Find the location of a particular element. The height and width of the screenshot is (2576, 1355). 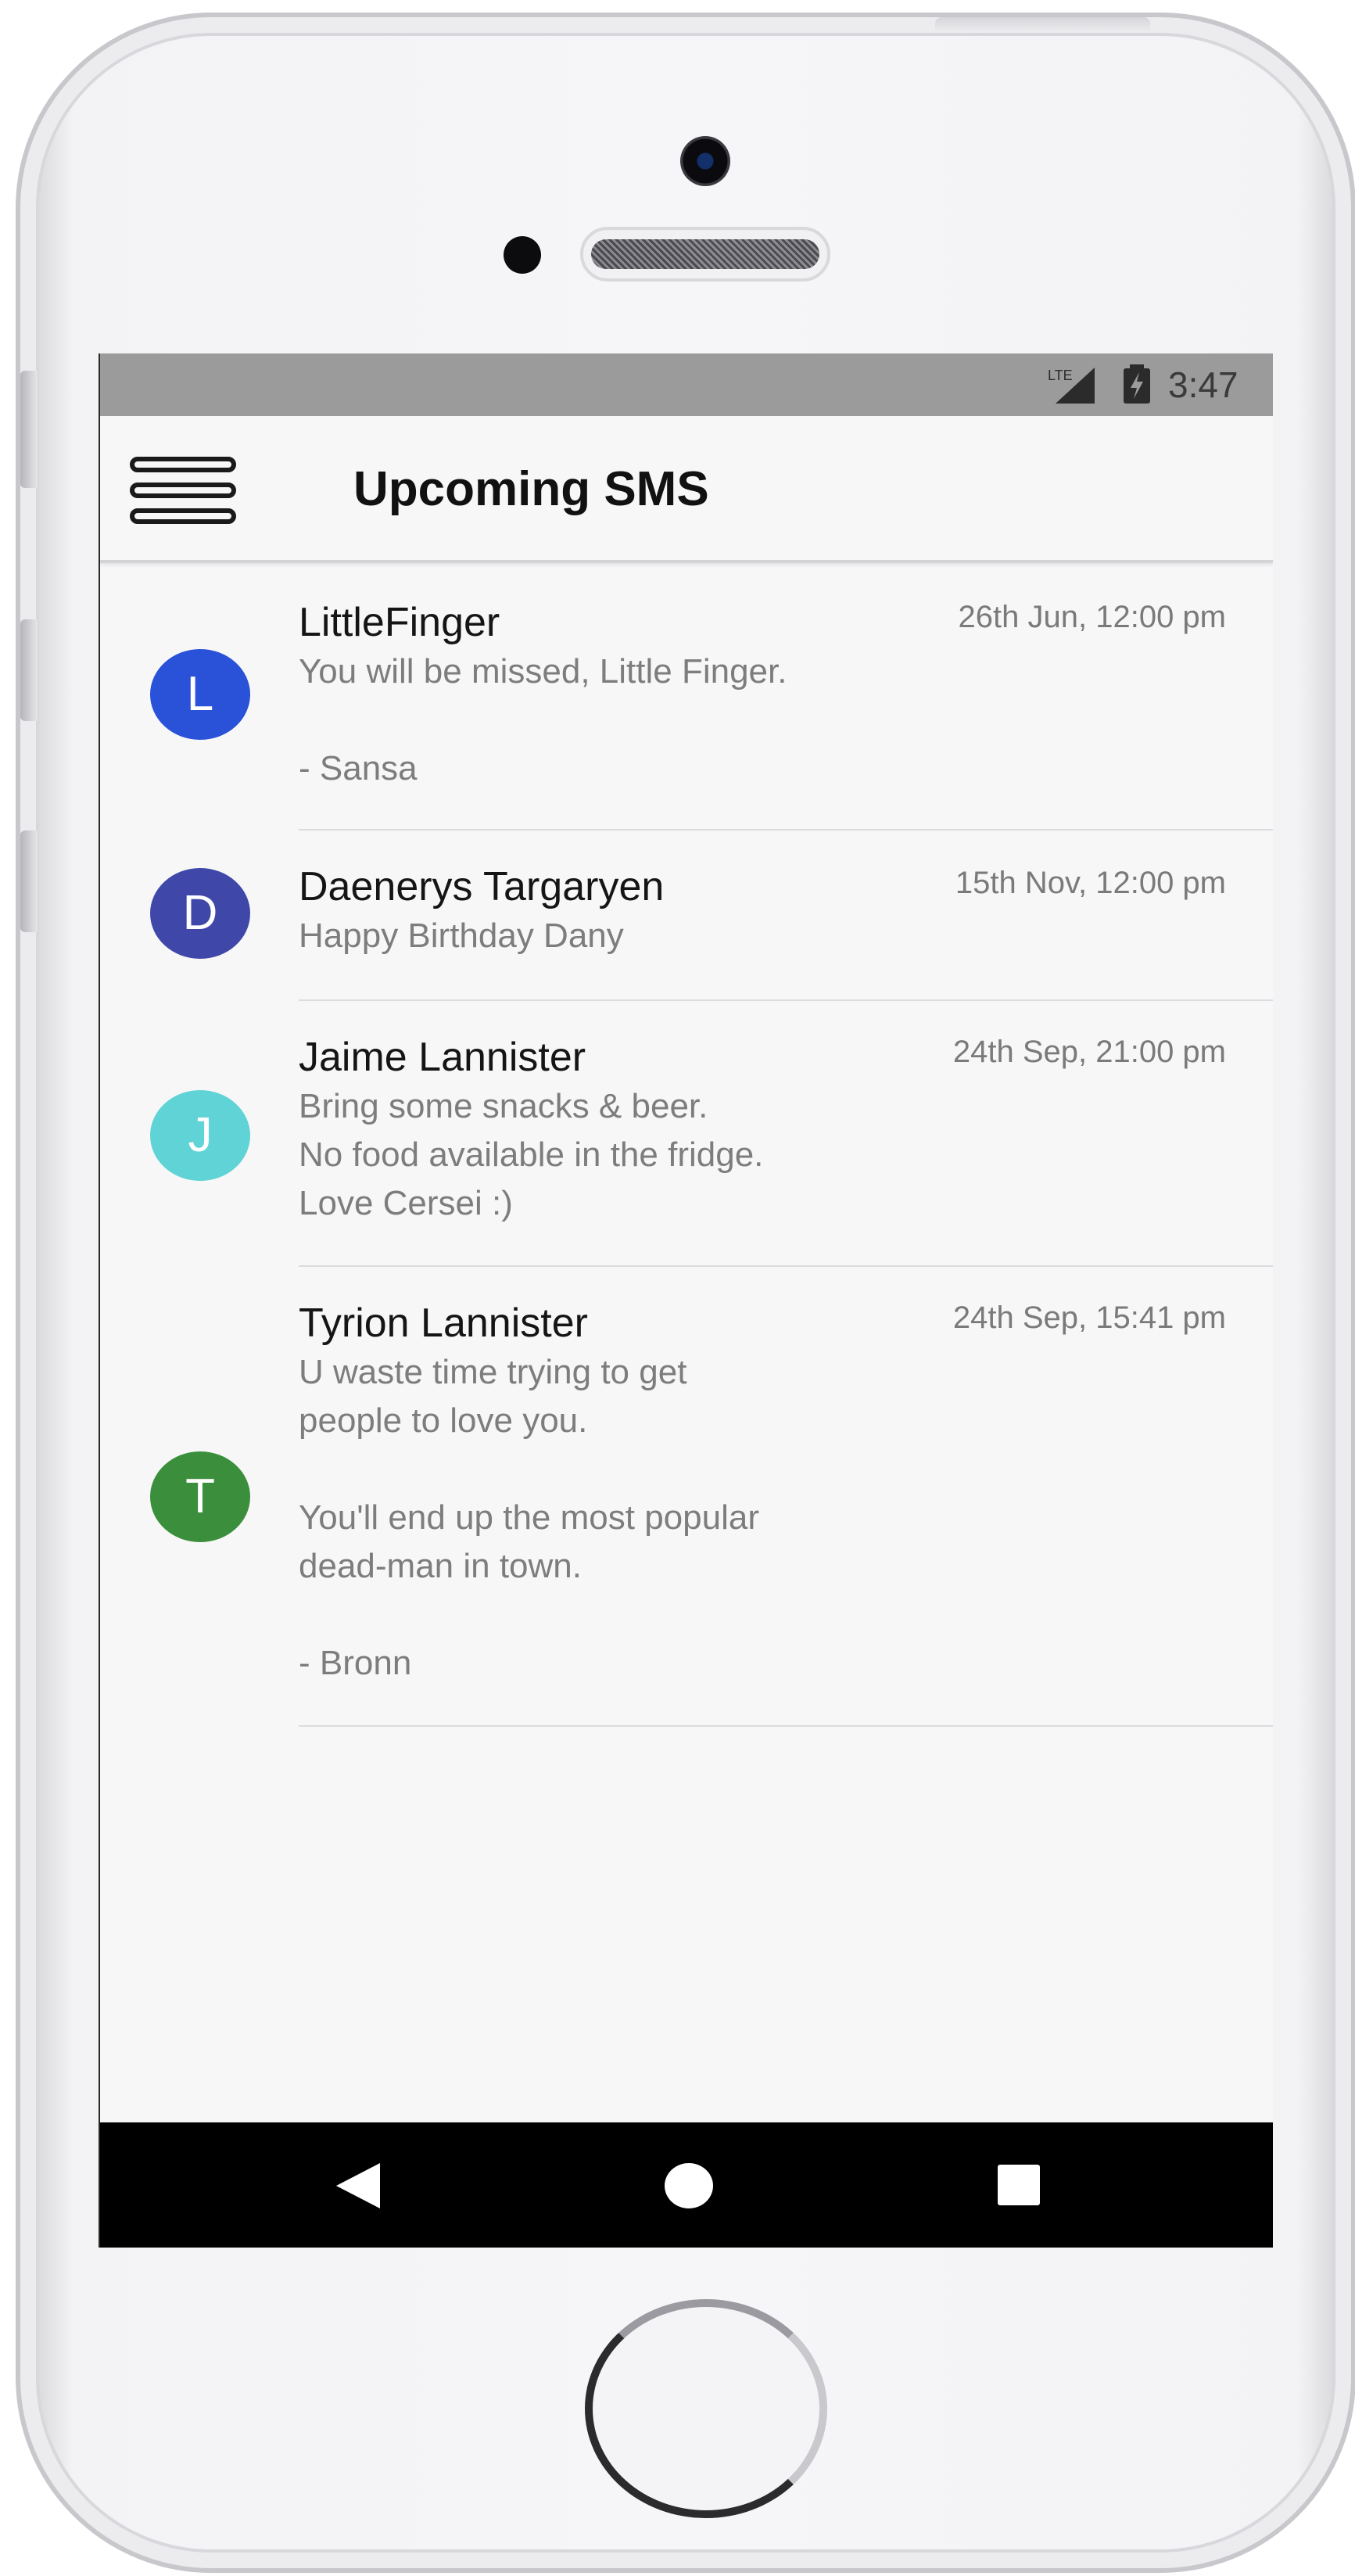

android-nav-bar is located at coordinates (686, 2185).